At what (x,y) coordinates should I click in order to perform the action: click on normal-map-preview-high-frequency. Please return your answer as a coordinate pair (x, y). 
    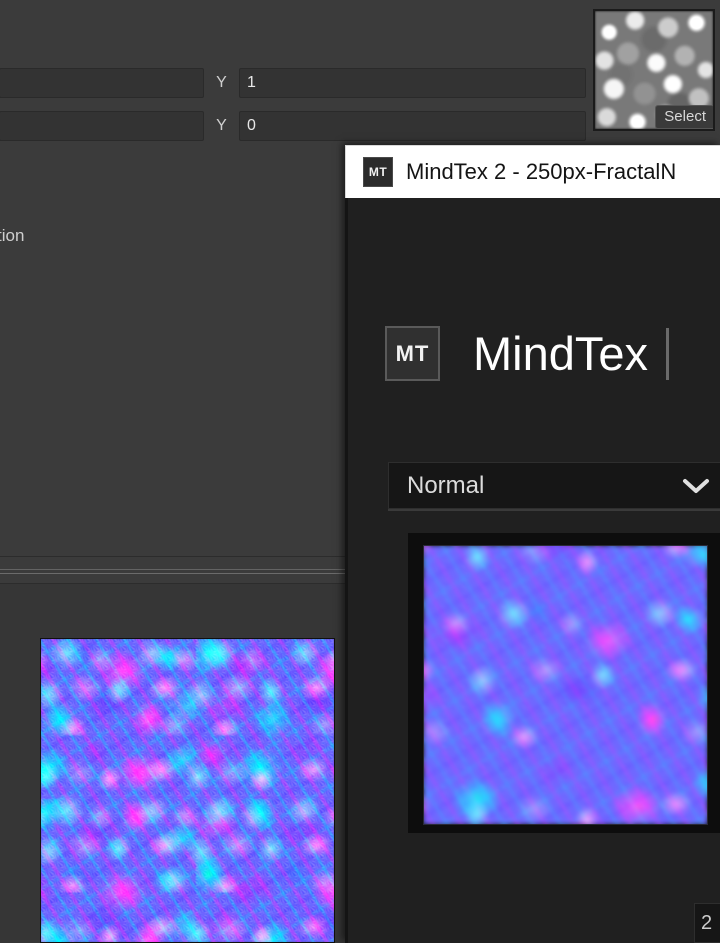
    Looking at the image, I should click on (187, 790).